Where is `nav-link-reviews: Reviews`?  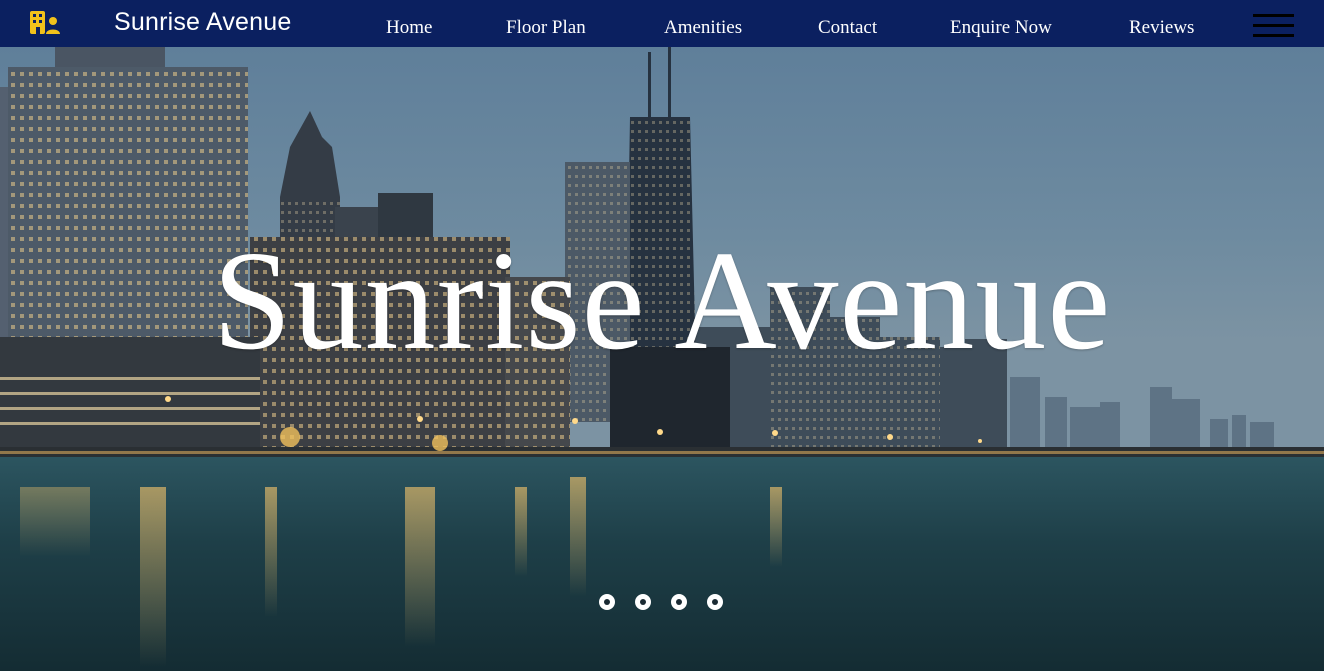 nav-link-reviews: Reviews is located at coordinates (1161, 28).